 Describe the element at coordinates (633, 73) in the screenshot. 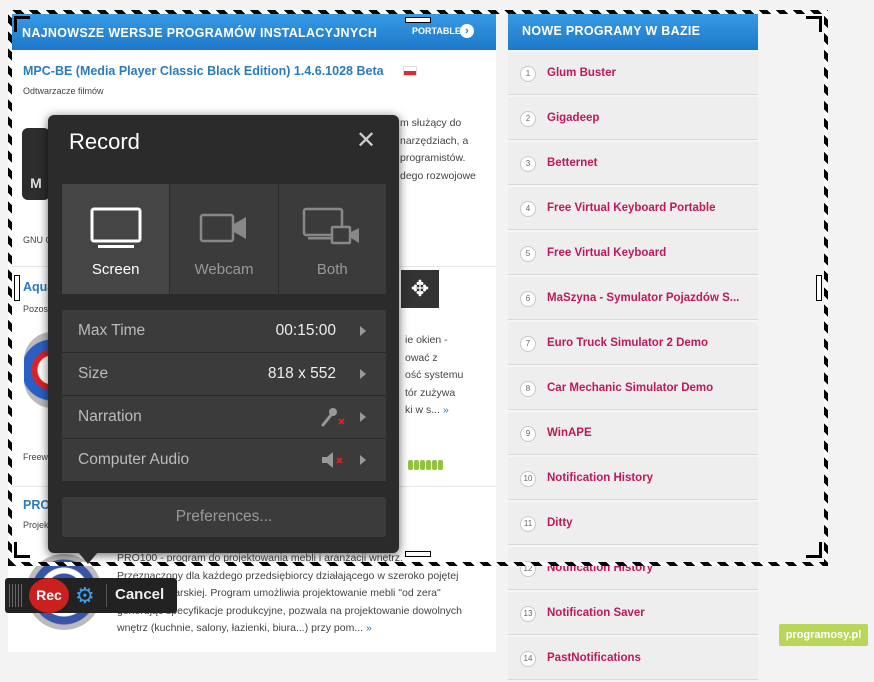

I see `list-item: 1 Glum Buster` at that location.